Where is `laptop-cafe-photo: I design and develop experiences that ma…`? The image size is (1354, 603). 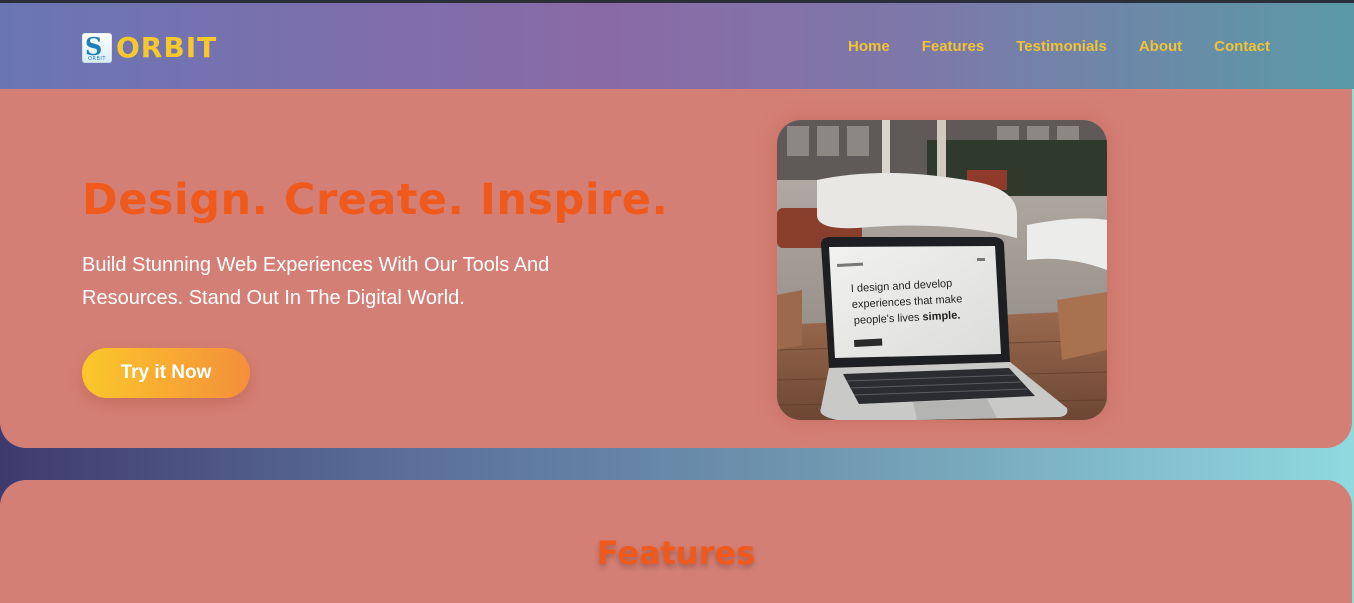 laptop-cafe-photo: I design and develop experiences that ma… is located at coordinates (942, 270).